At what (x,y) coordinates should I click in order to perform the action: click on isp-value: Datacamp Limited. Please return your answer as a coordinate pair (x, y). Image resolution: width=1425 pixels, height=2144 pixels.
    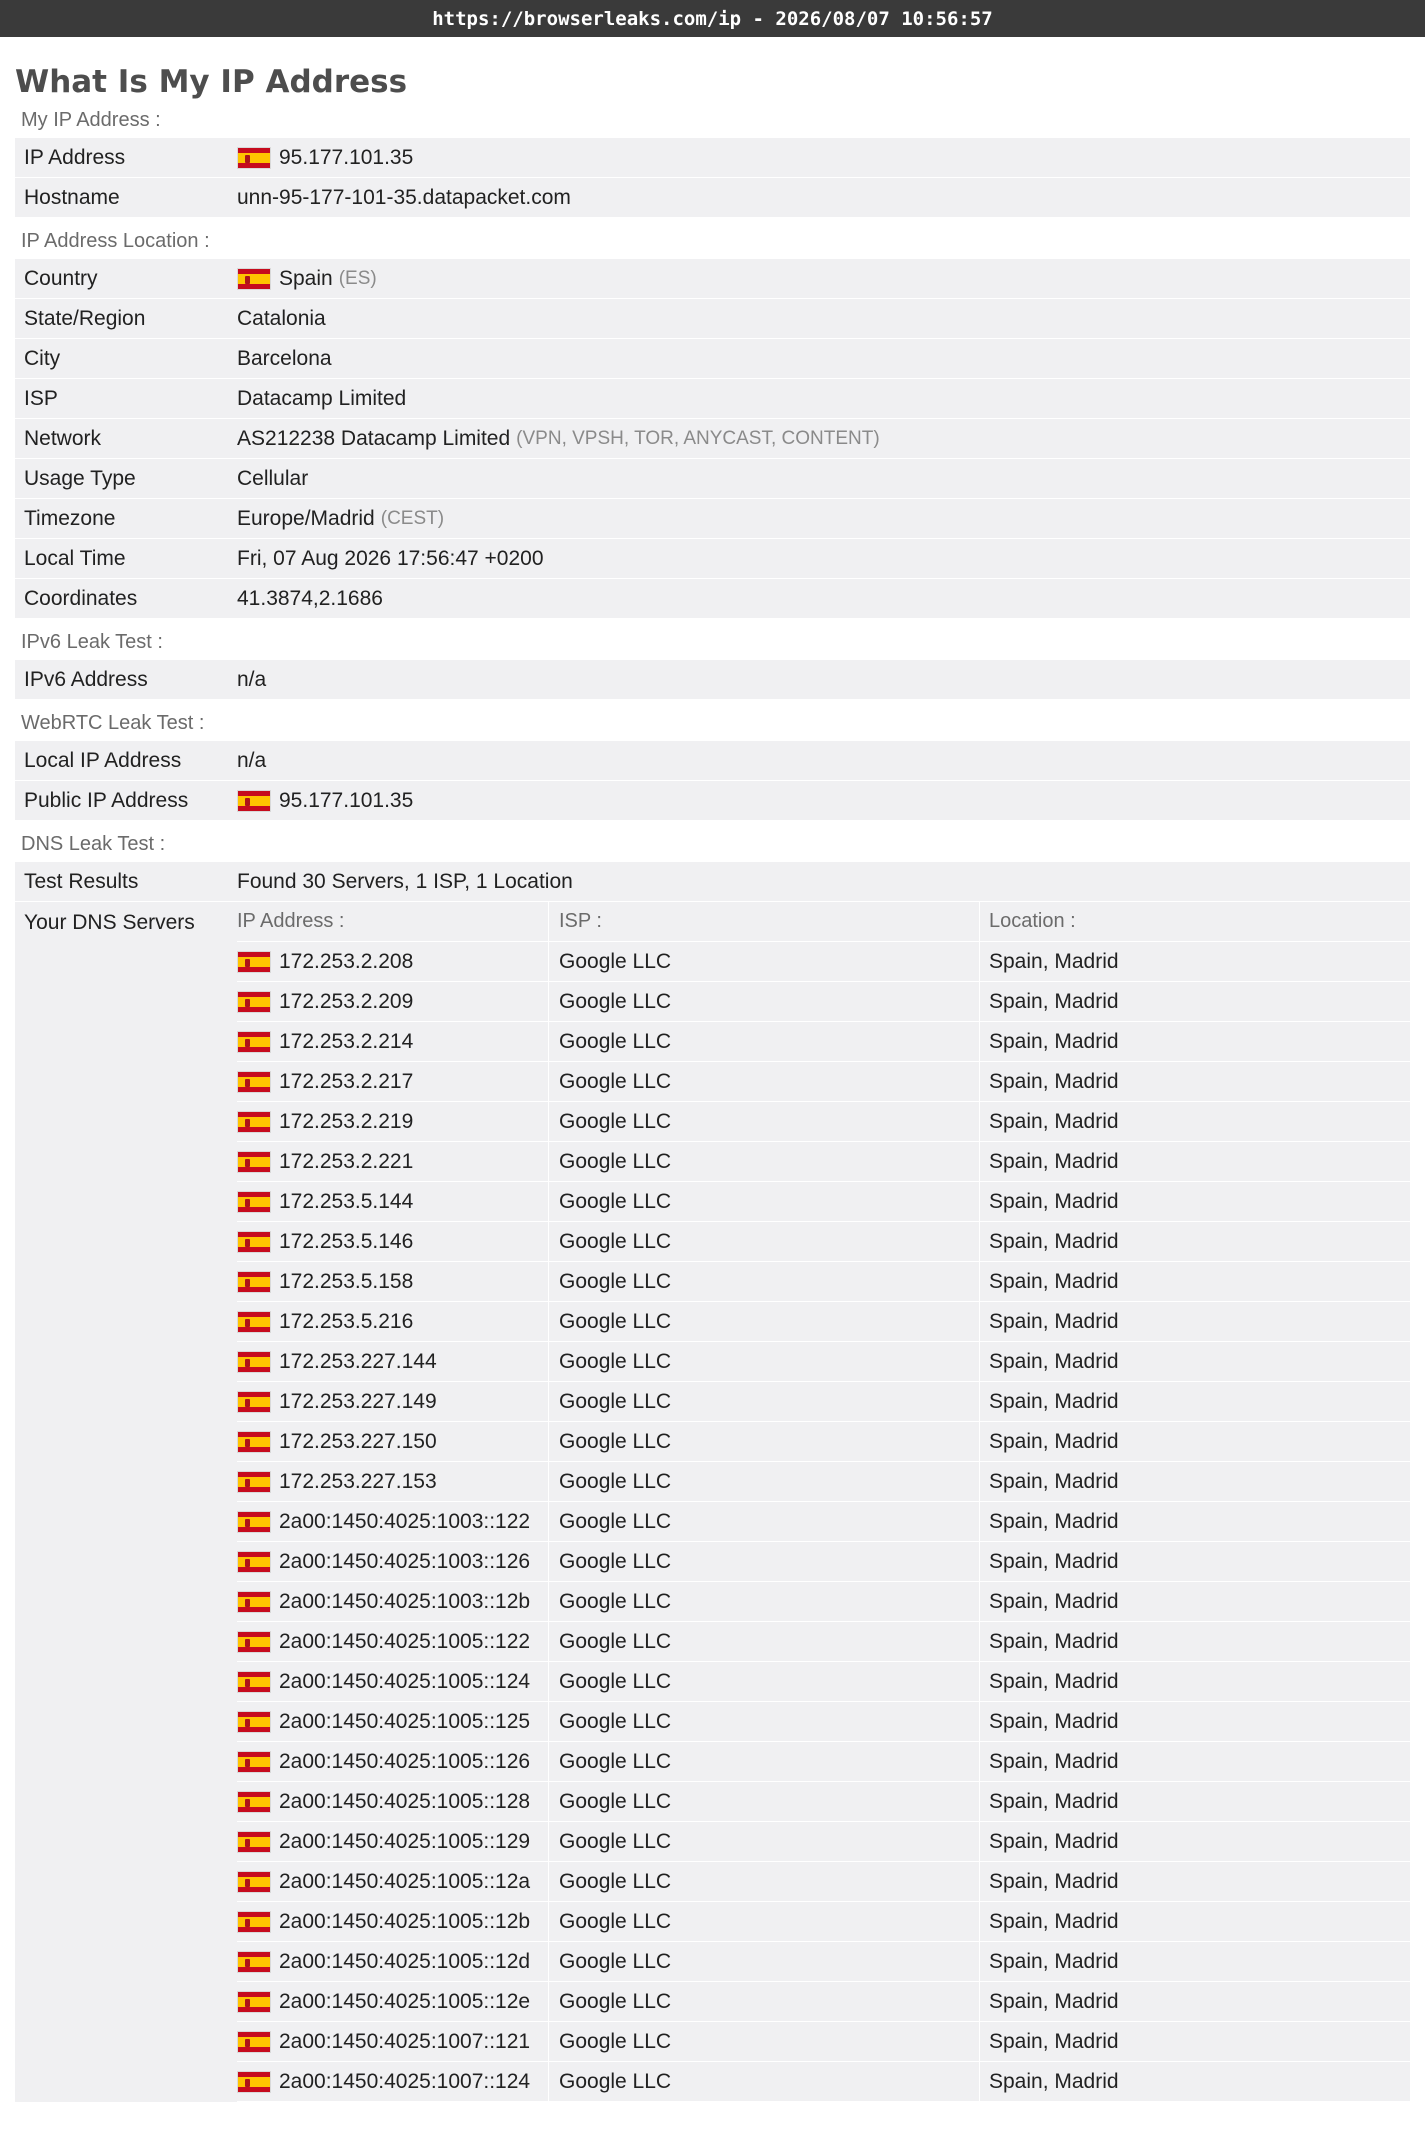
    Looking at the image, I should click on (322, 398).